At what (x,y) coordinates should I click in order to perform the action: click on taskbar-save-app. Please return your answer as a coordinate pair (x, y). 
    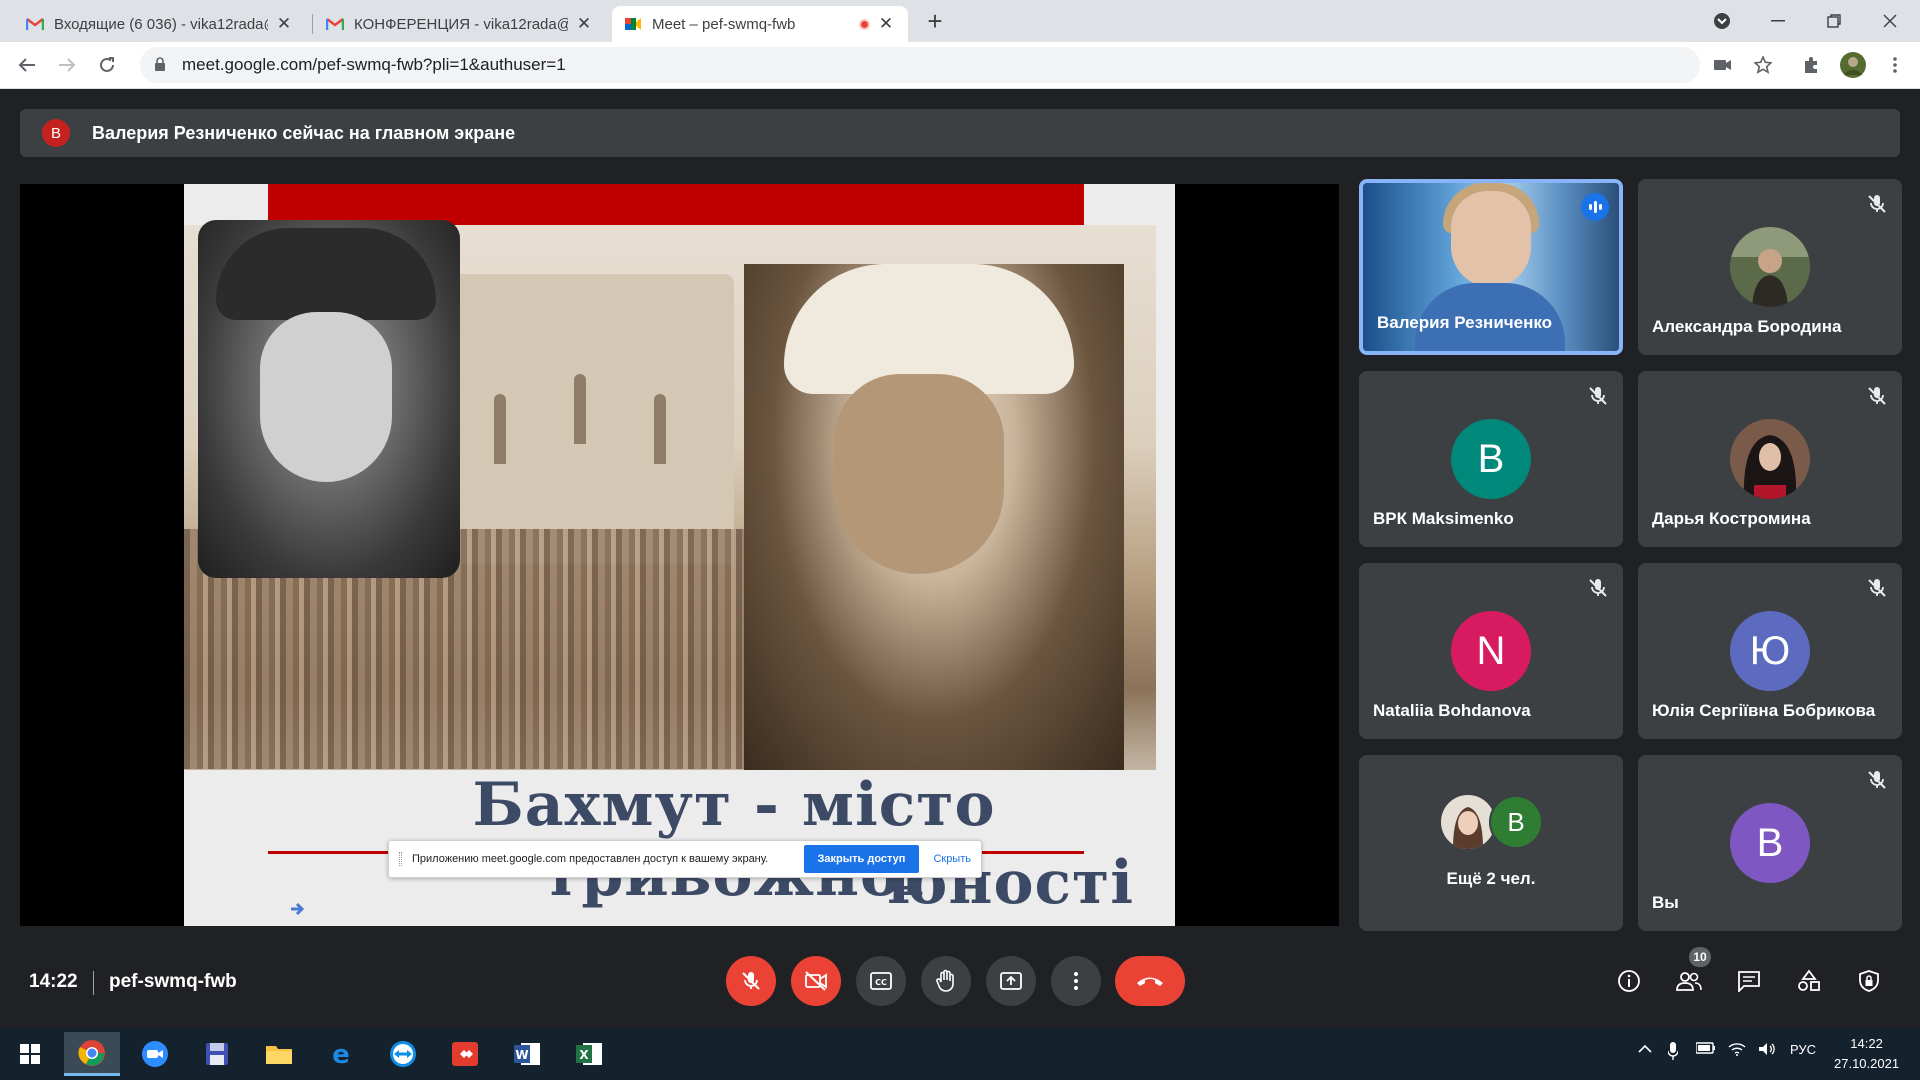
    Looking at the image, I should click on (217, 1054).